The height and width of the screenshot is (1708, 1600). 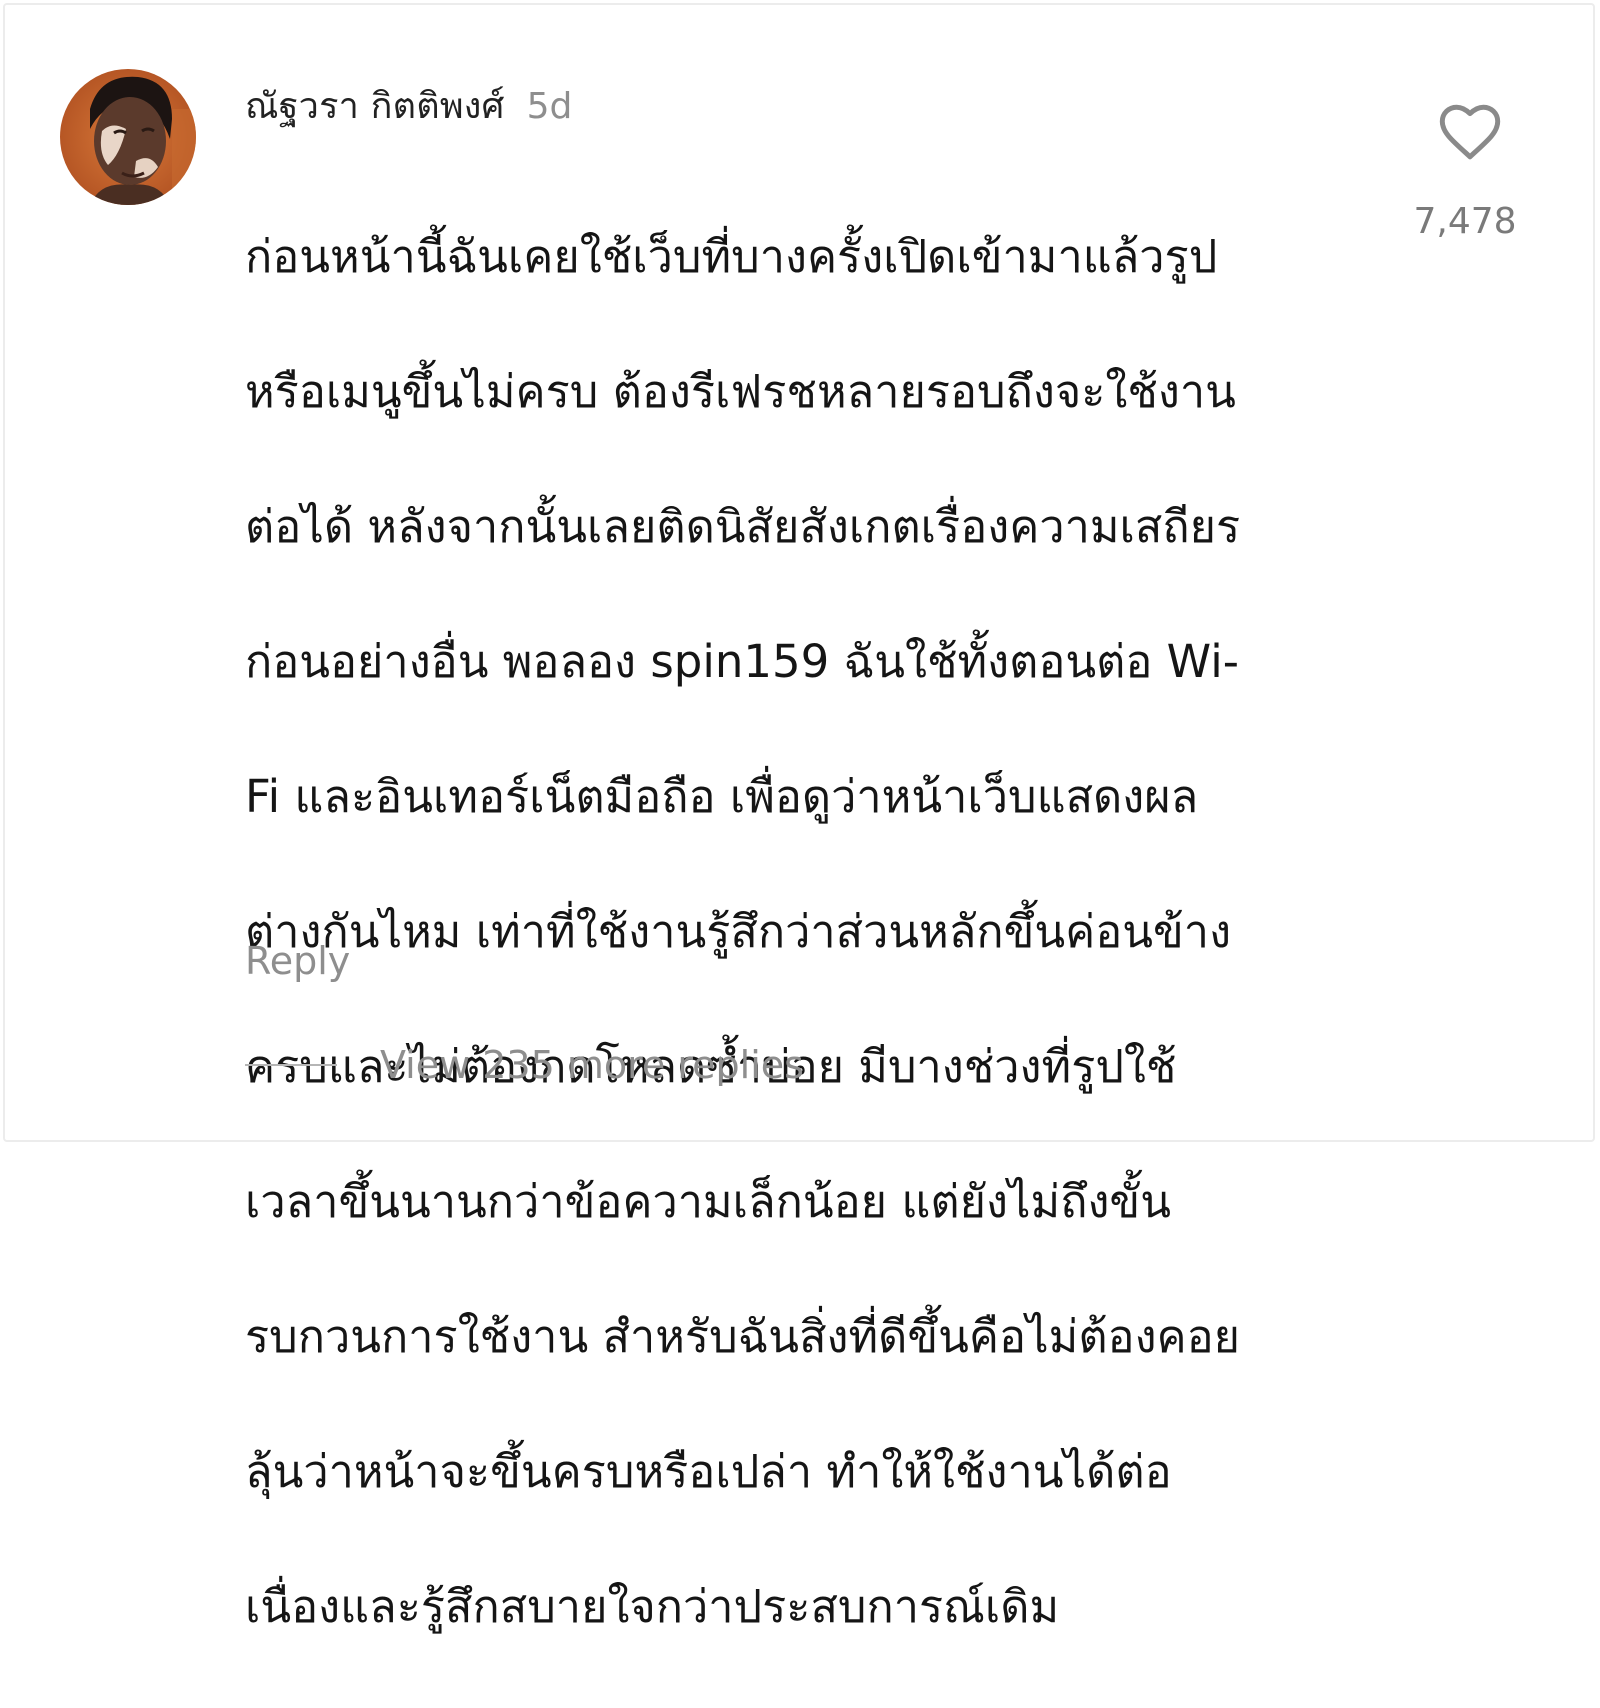 I want to click on view-replies-button: View 235 more replies, so click(x=524, y=1065).